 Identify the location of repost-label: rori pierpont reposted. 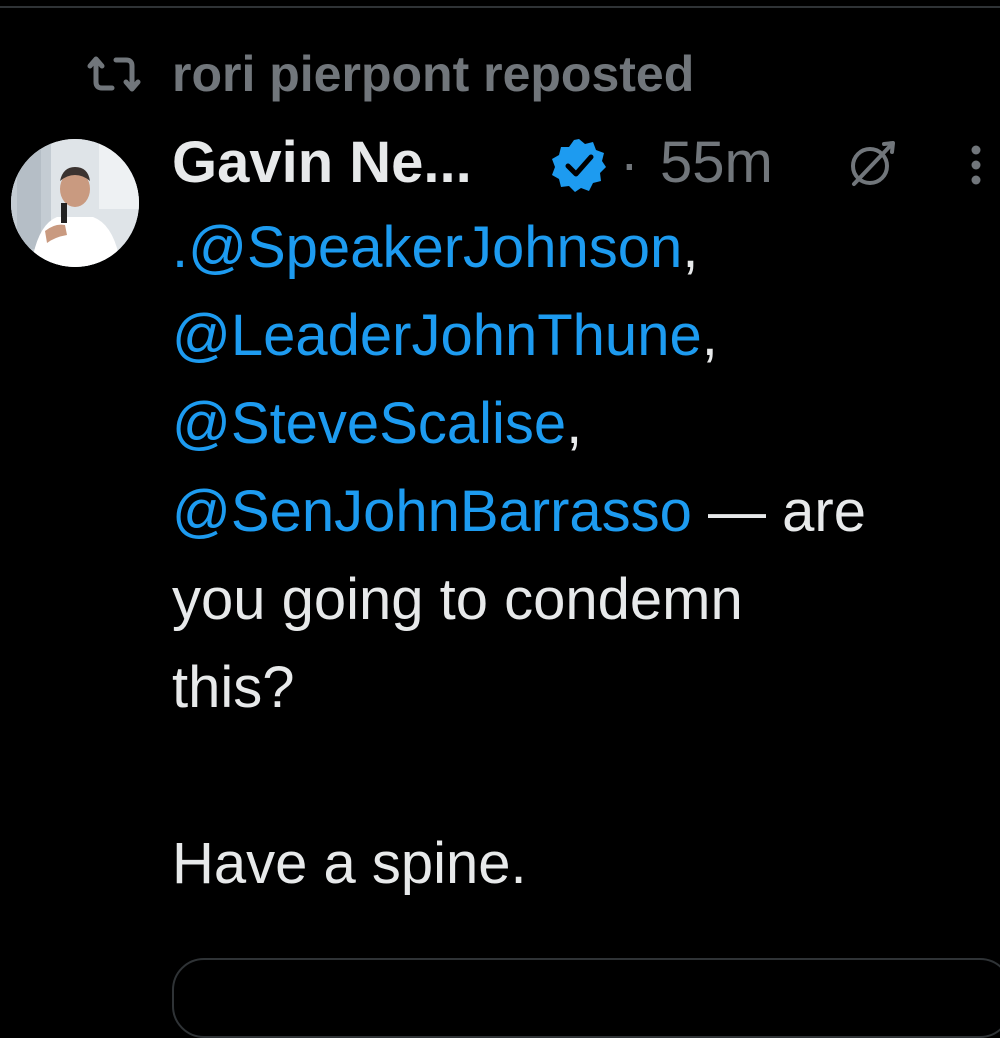
(433, 74).